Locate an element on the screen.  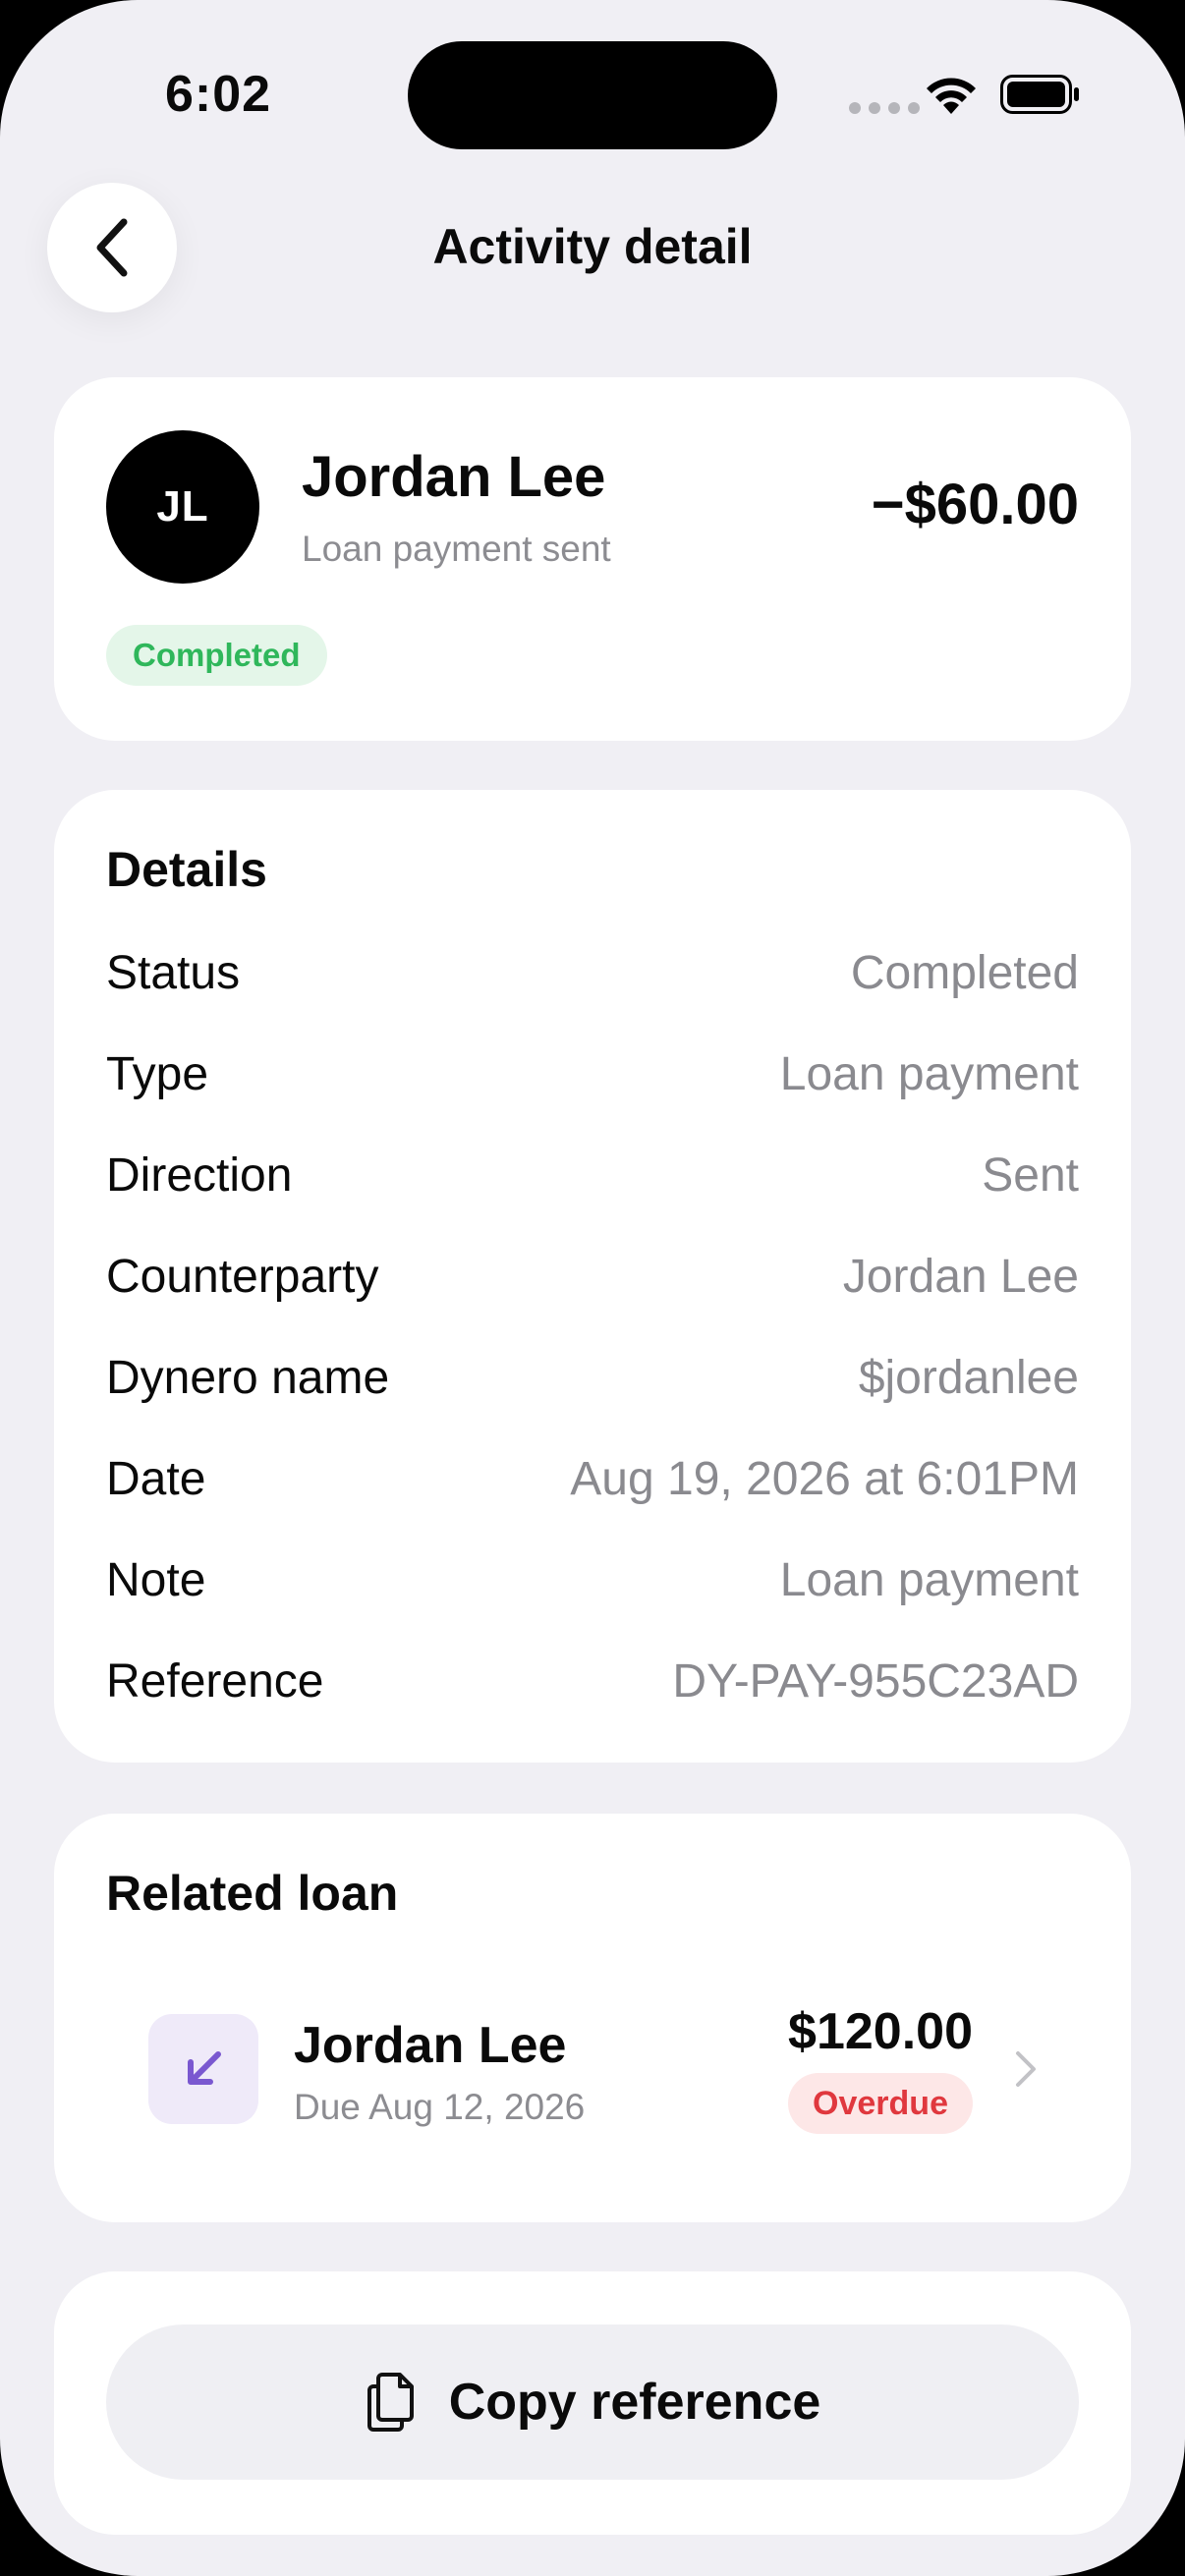
loan-amount: $120.00 is located at coordinates (881, 2031).